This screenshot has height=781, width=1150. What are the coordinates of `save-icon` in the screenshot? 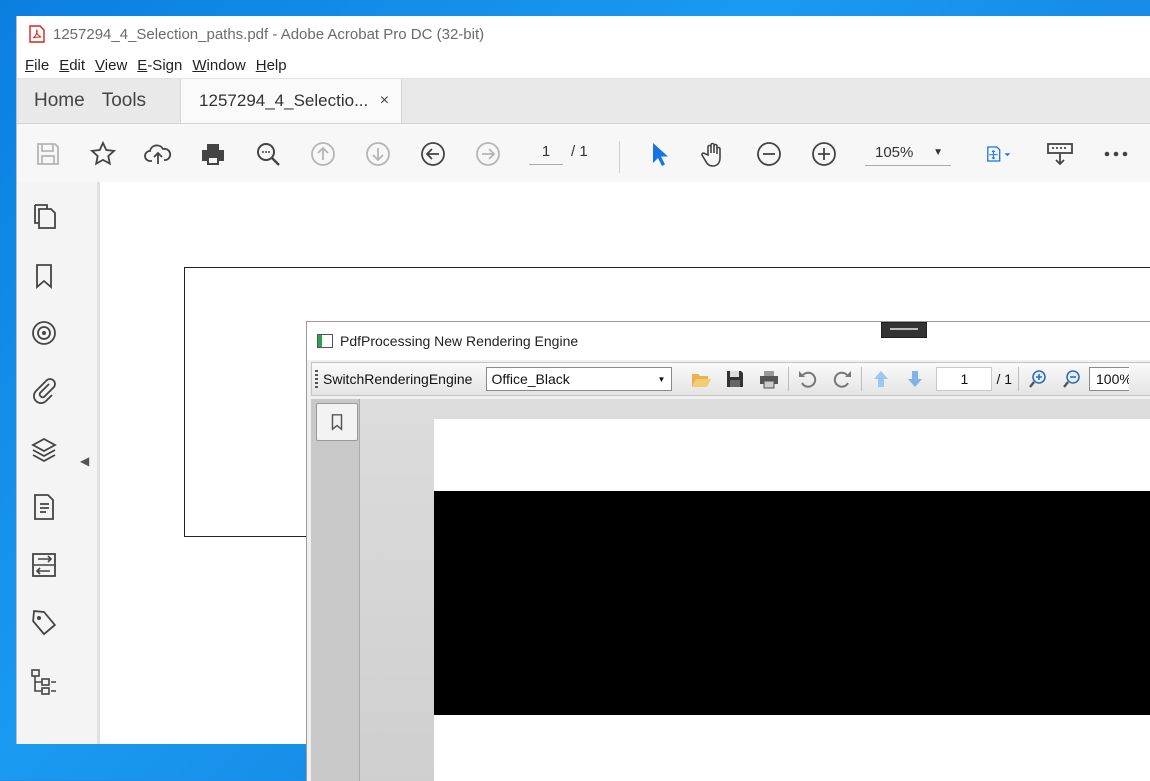 It's located at (48, 154).